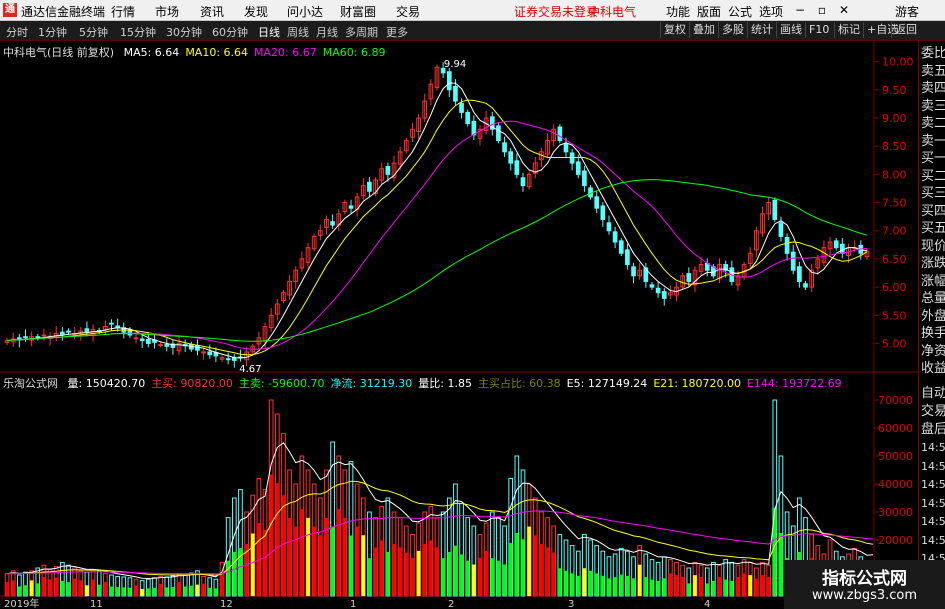  Describe the element at coordinates (269, 32) in the screenshot. I see `period-daily: 日线` at that location.